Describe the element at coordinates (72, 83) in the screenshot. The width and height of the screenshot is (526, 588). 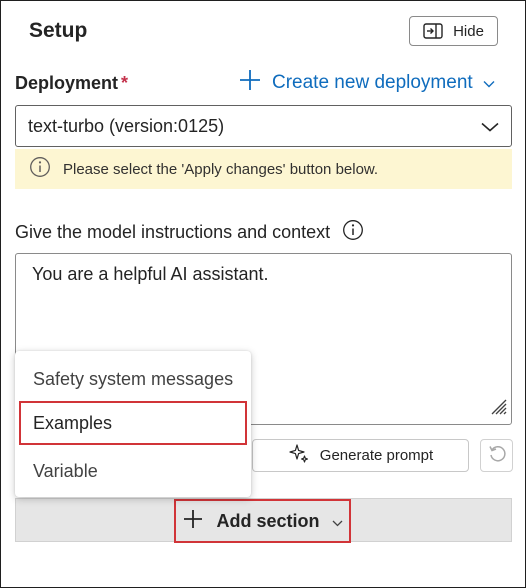
I see `deployment-label: Deployment *` at that location.